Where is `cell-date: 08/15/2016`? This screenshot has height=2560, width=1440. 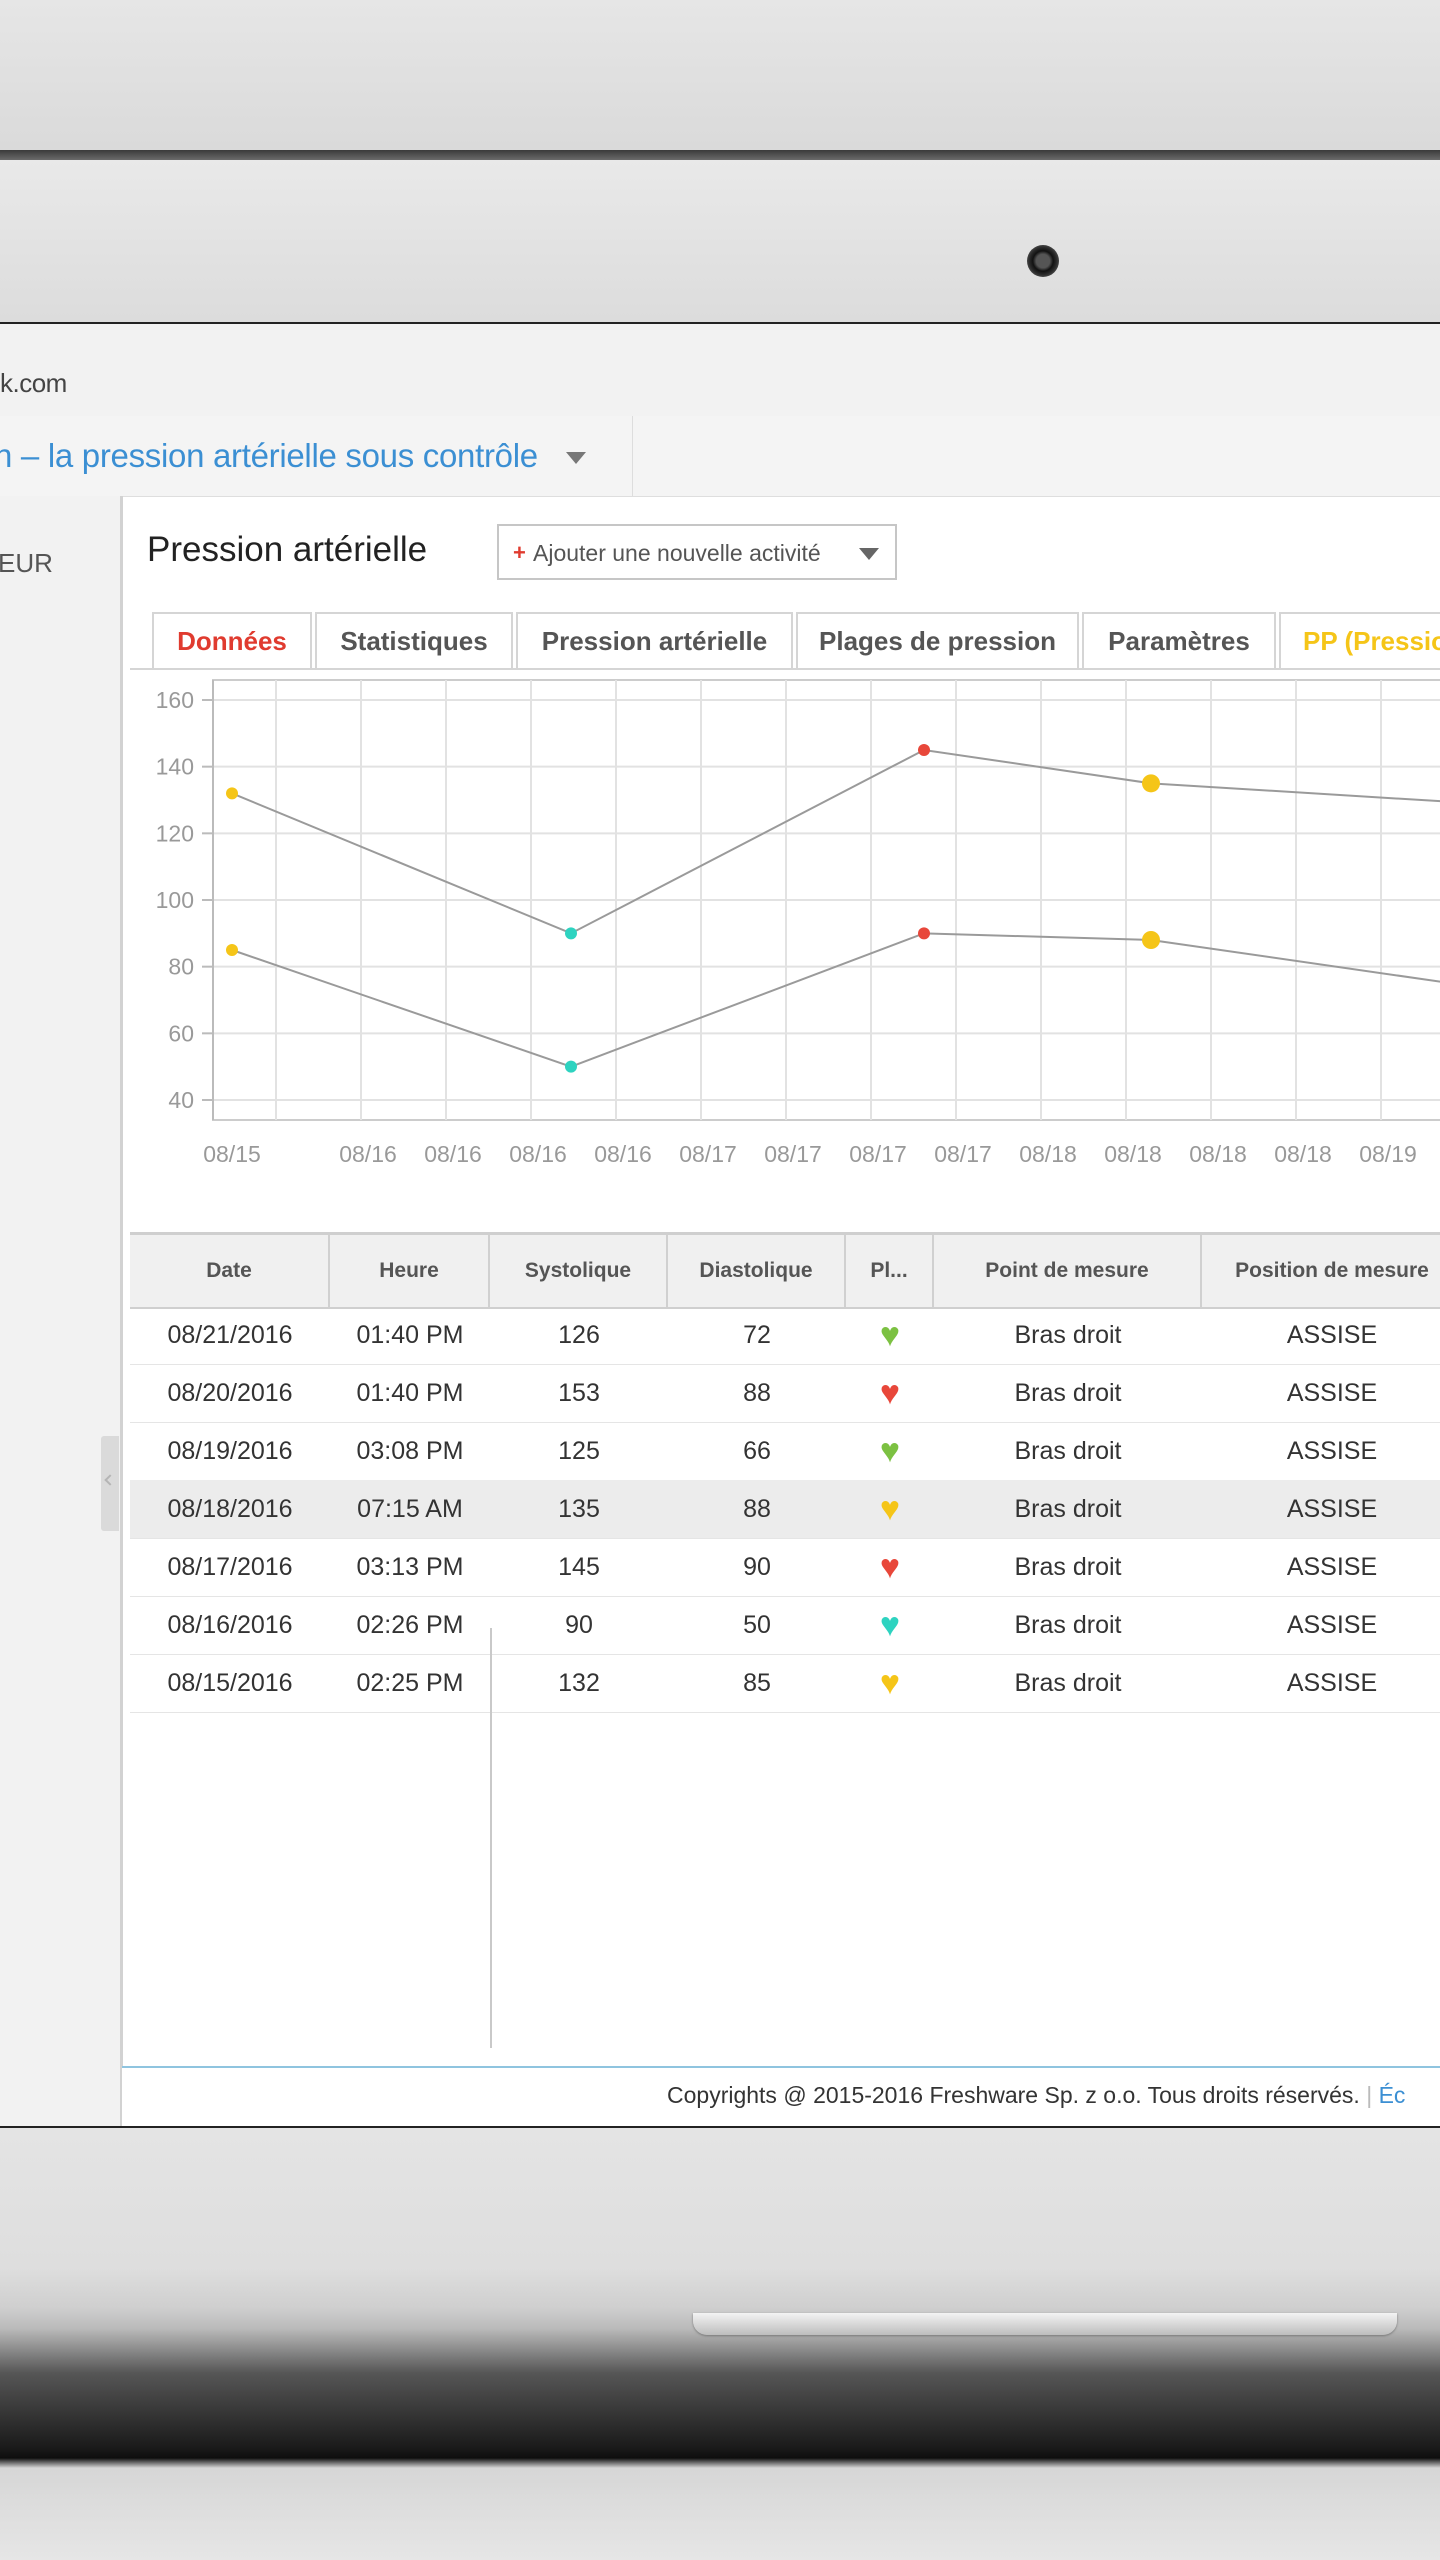
cell-date: 08/15/2016 is located at coordinates (230, 1682).